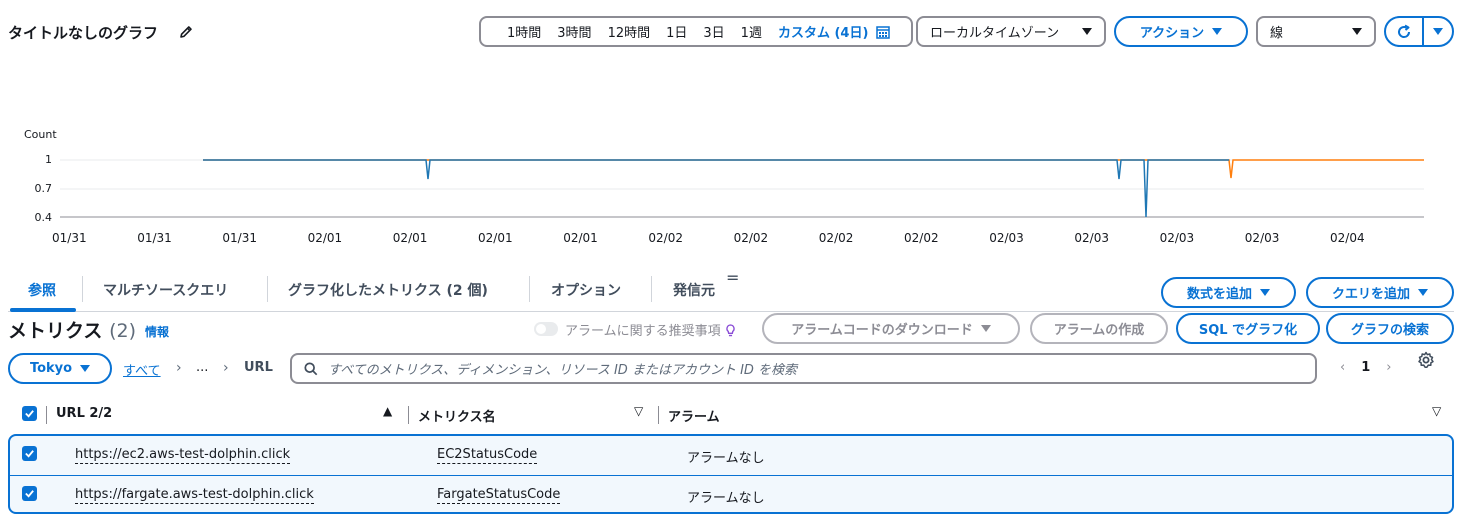 The image size is (1466, 524). Describe the element at coordinates (1438, 31) in the screenshot. I see `refresh-options-button` at that location.